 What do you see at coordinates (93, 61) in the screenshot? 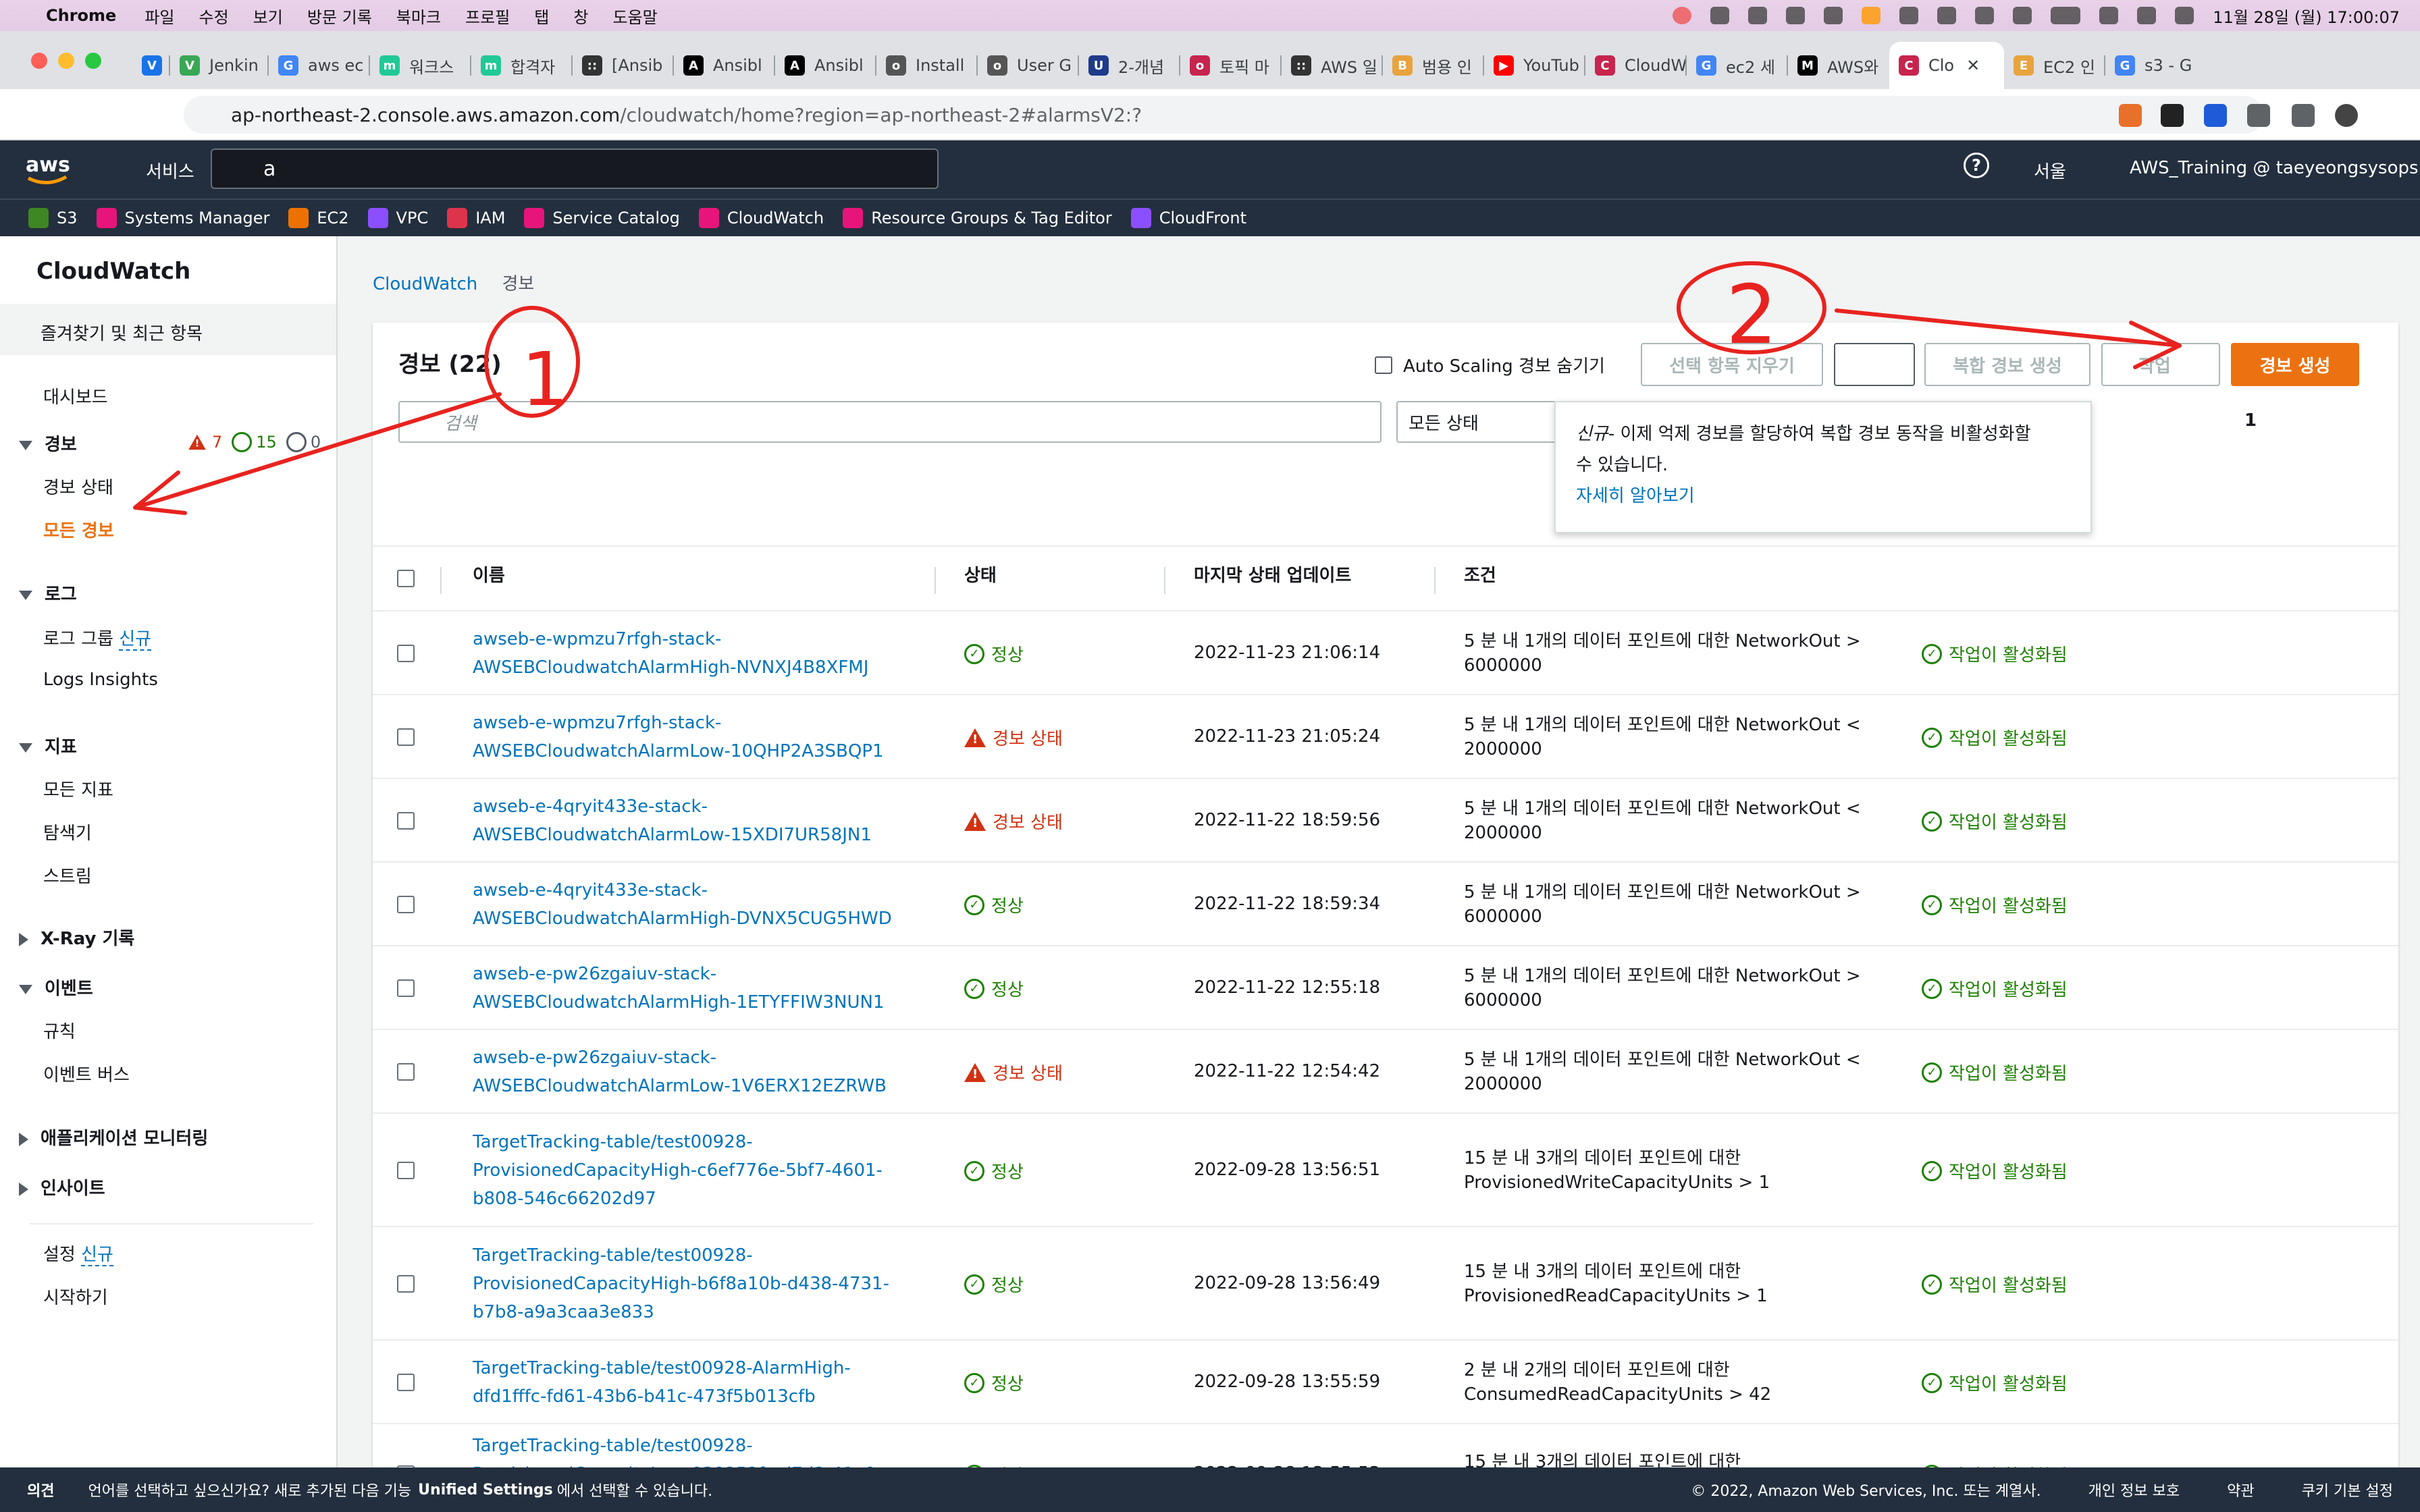
I see `maximize-window-button` at bounding box center [93, 61].